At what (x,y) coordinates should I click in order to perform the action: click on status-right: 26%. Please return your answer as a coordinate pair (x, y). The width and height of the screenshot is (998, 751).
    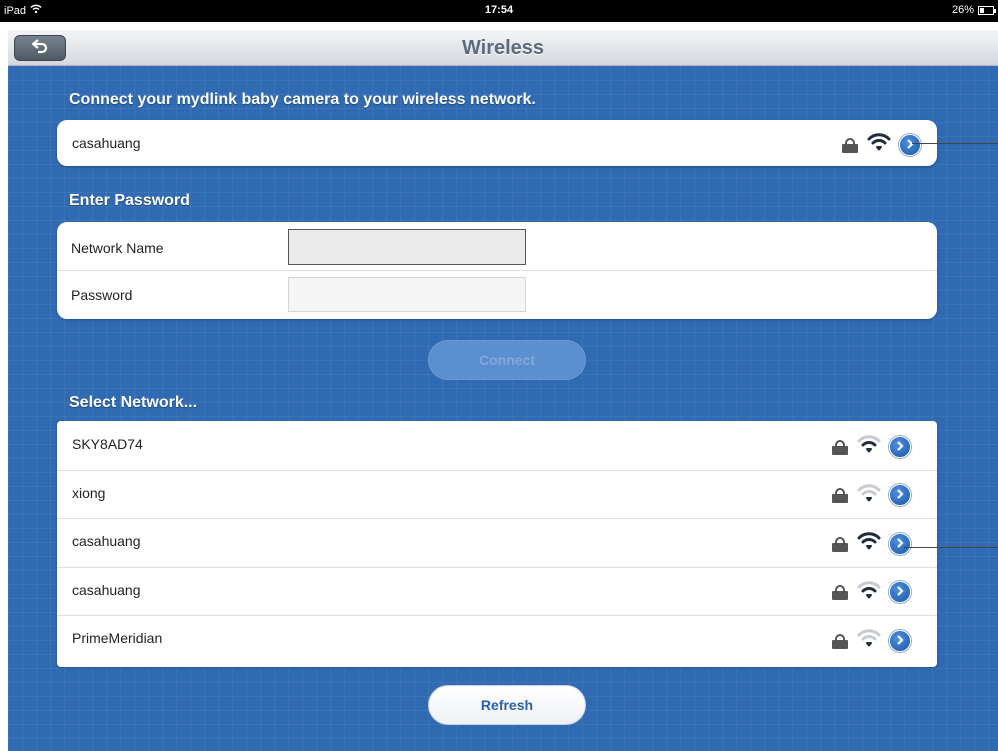
    Looking at the image, I should click on (973, 10).